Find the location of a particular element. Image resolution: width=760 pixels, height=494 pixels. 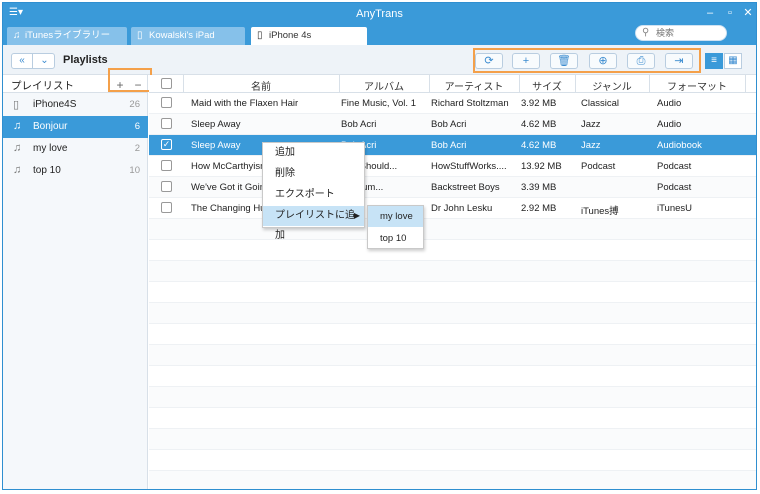

import-icon: ⊕ is located at coordinates (603, 61).